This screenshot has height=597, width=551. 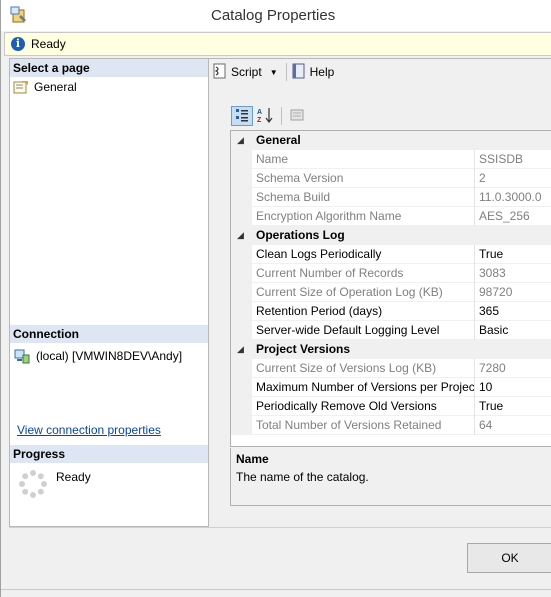 I want to click on category-row-project-versions: ◢ Project Versions, so click(x=391, y=349).